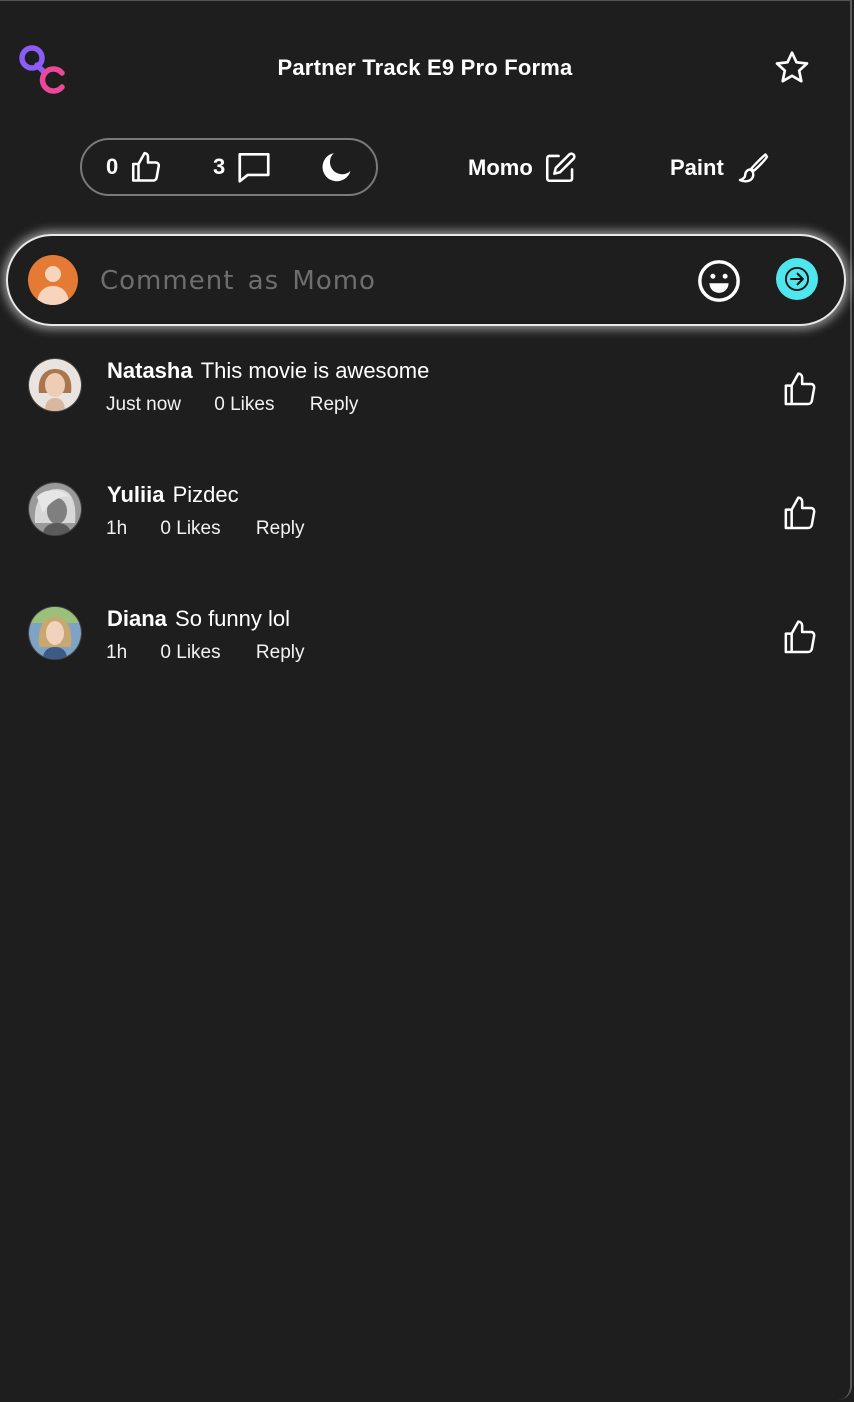  I want to click on comment-body: Natasha This movie is awesome, so click(268, 371).